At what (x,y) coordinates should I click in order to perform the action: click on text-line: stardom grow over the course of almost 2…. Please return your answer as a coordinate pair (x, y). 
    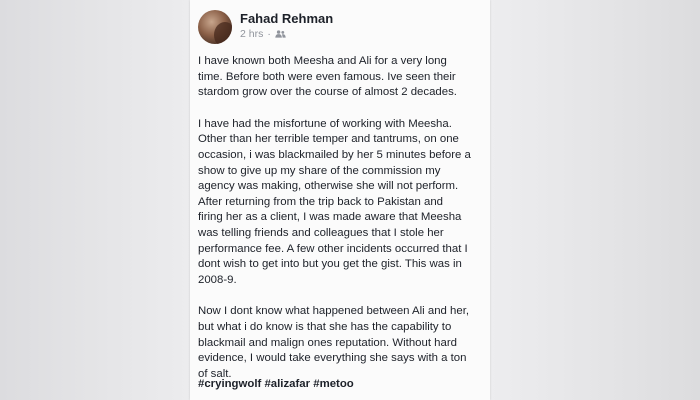
    Looking at the image, I should click on (327, 92).